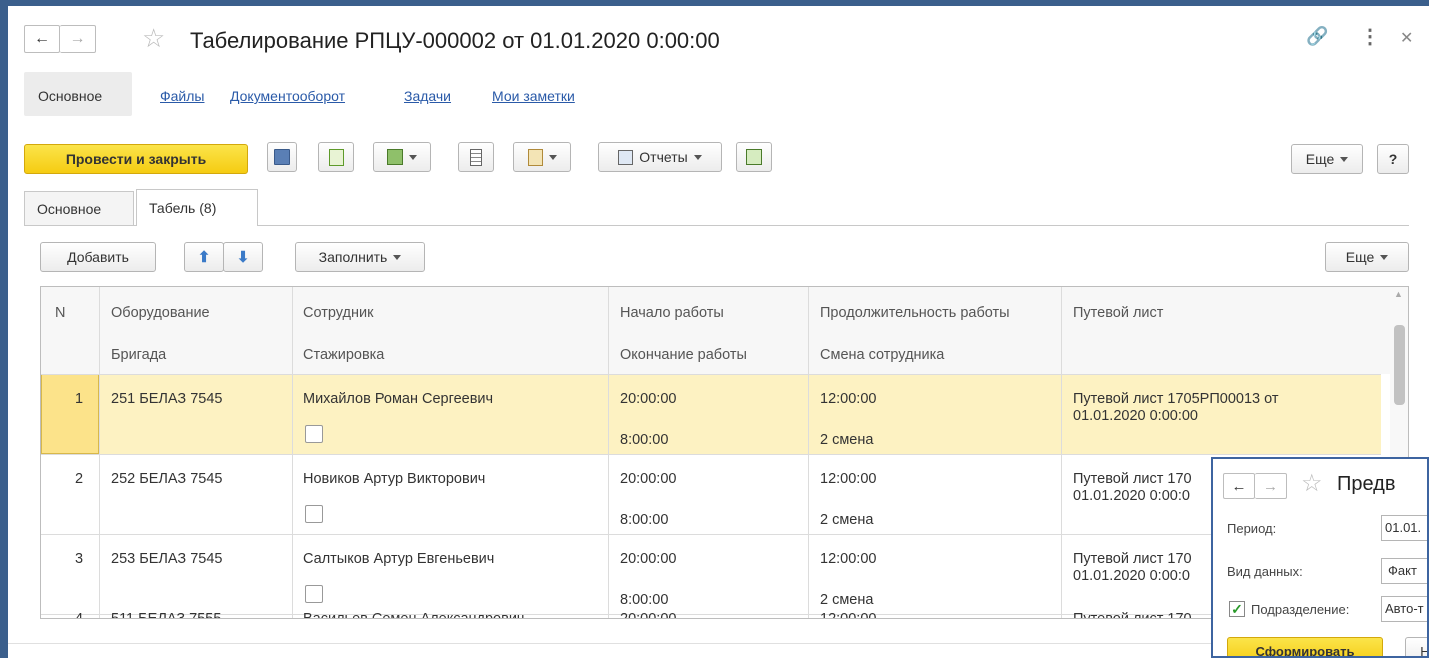  I want to click on cell-equipment: 511 БЕЛАЗ 7555, so click(166, 614).